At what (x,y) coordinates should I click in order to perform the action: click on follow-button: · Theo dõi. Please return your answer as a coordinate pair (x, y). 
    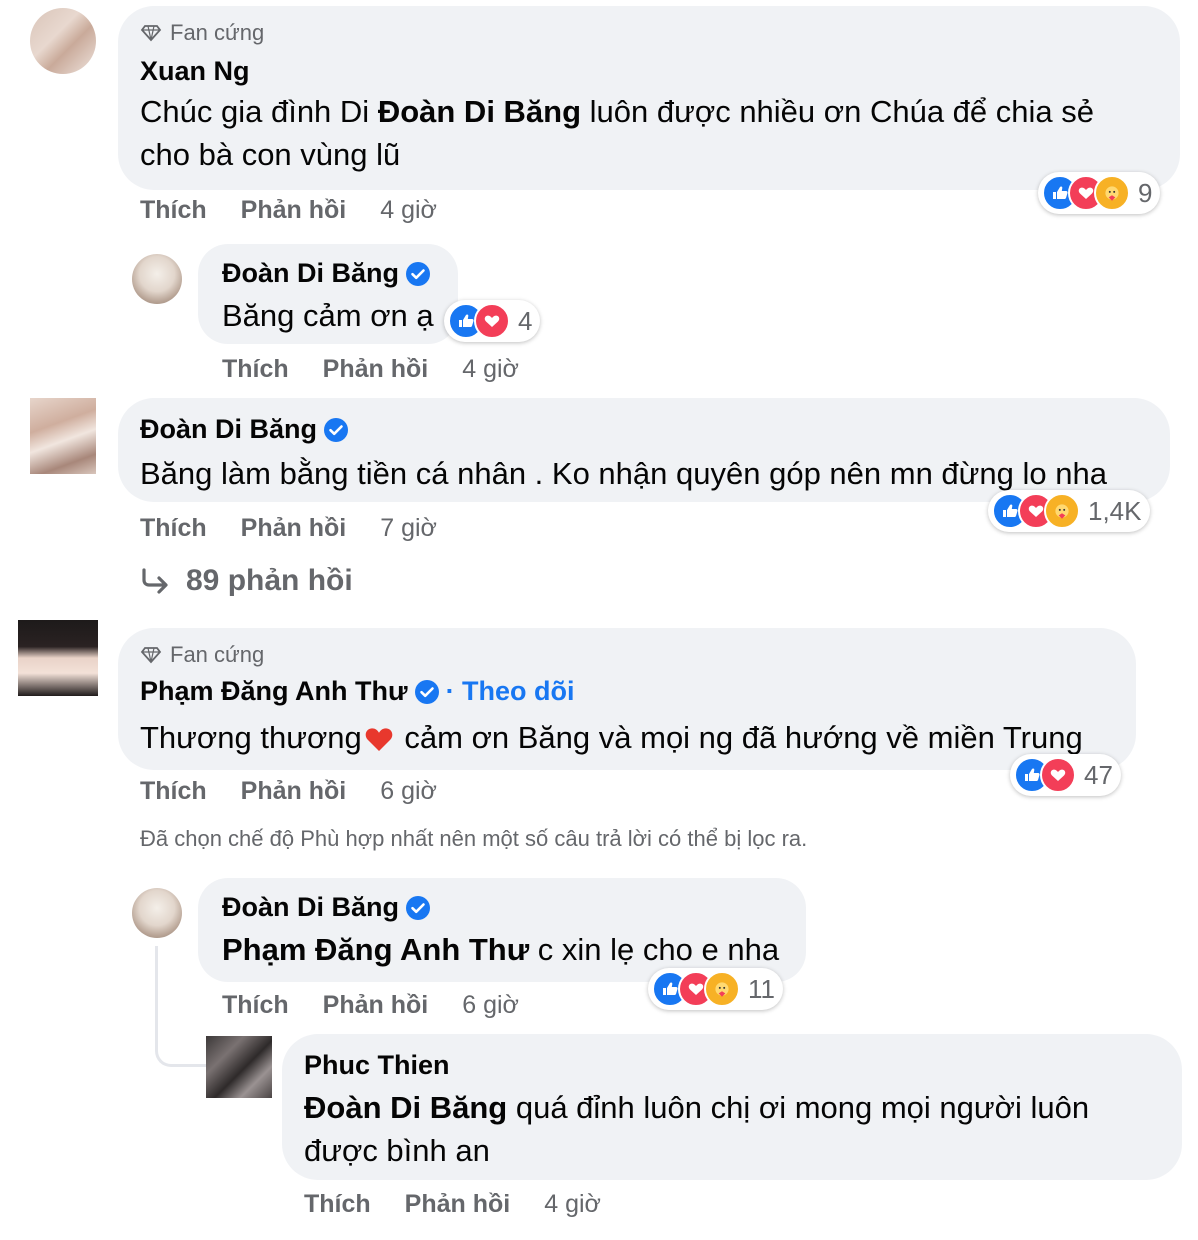
    Looking at the image, I should click on (510, 691).